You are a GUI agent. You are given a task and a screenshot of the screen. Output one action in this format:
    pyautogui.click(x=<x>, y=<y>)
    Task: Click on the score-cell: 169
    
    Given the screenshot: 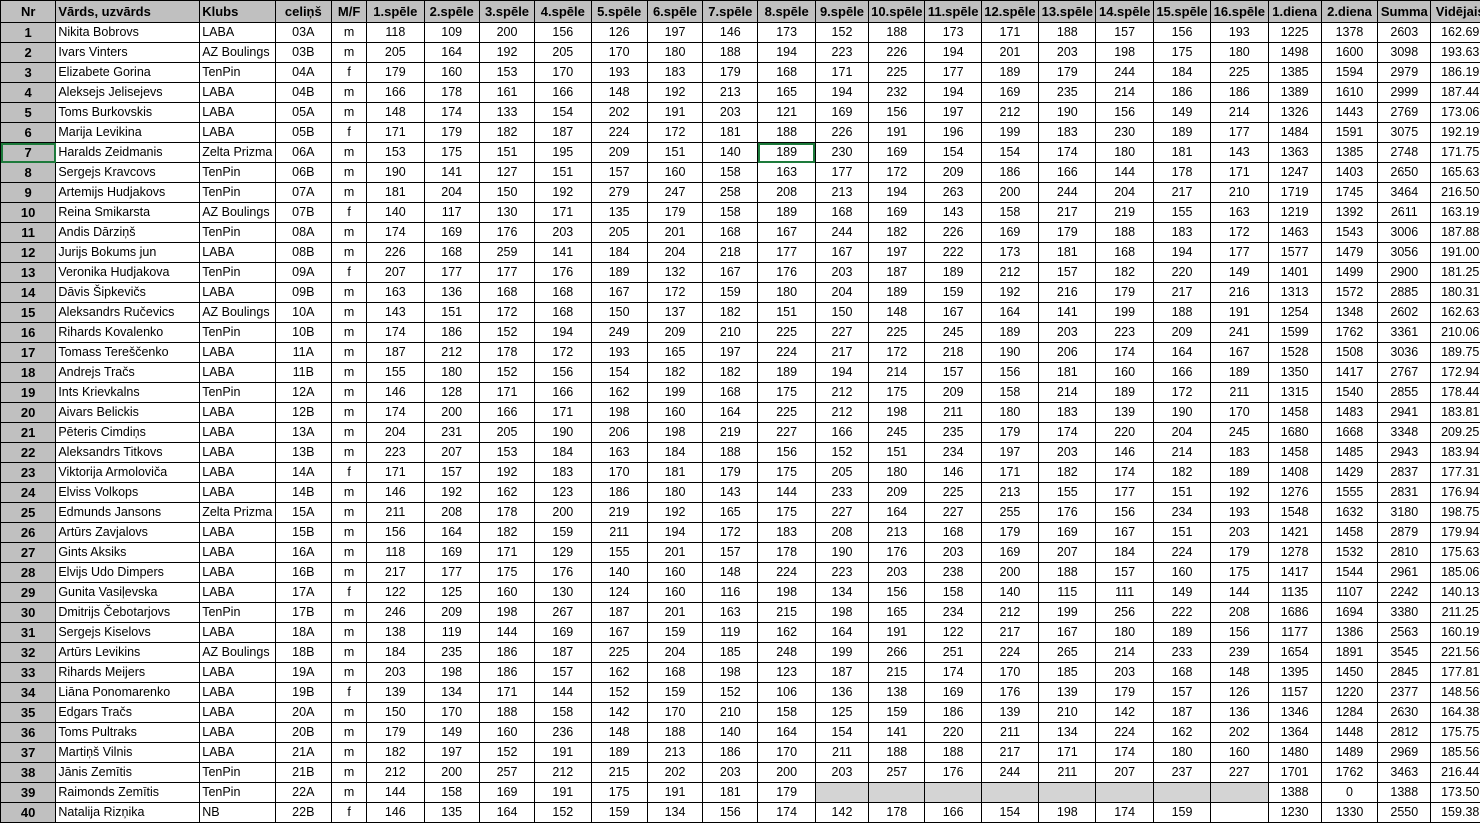 What is the action you would take?
    pyautogui.click(x=451, y=232)
    